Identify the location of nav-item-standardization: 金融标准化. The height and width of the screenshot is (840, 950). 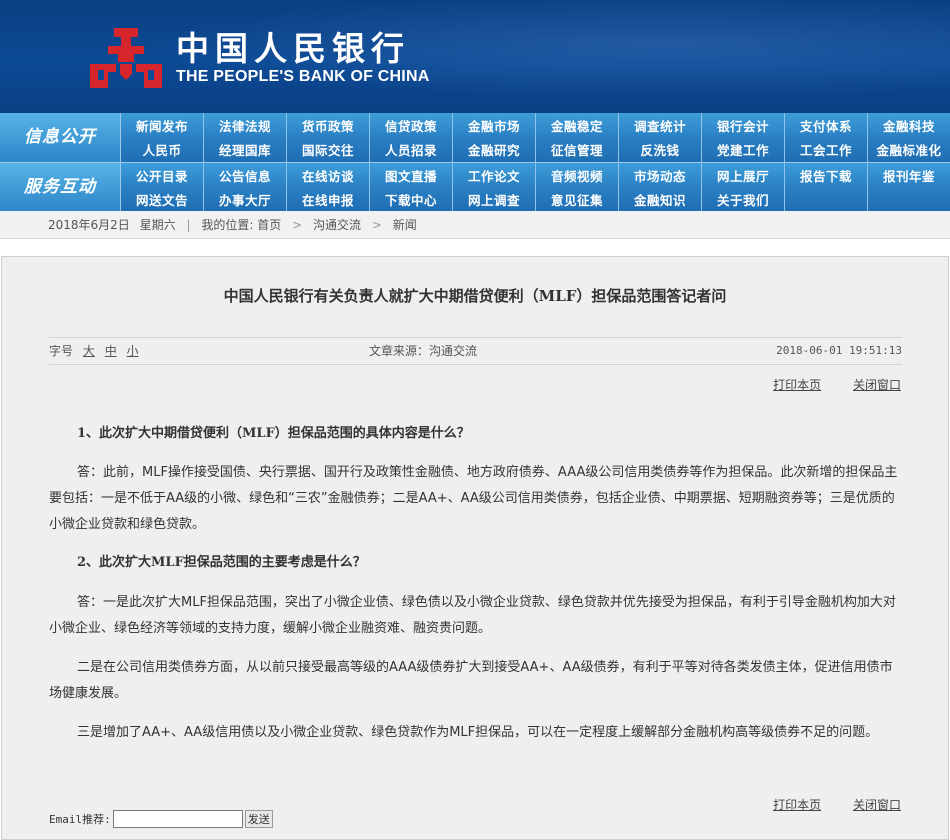
(909, 149).